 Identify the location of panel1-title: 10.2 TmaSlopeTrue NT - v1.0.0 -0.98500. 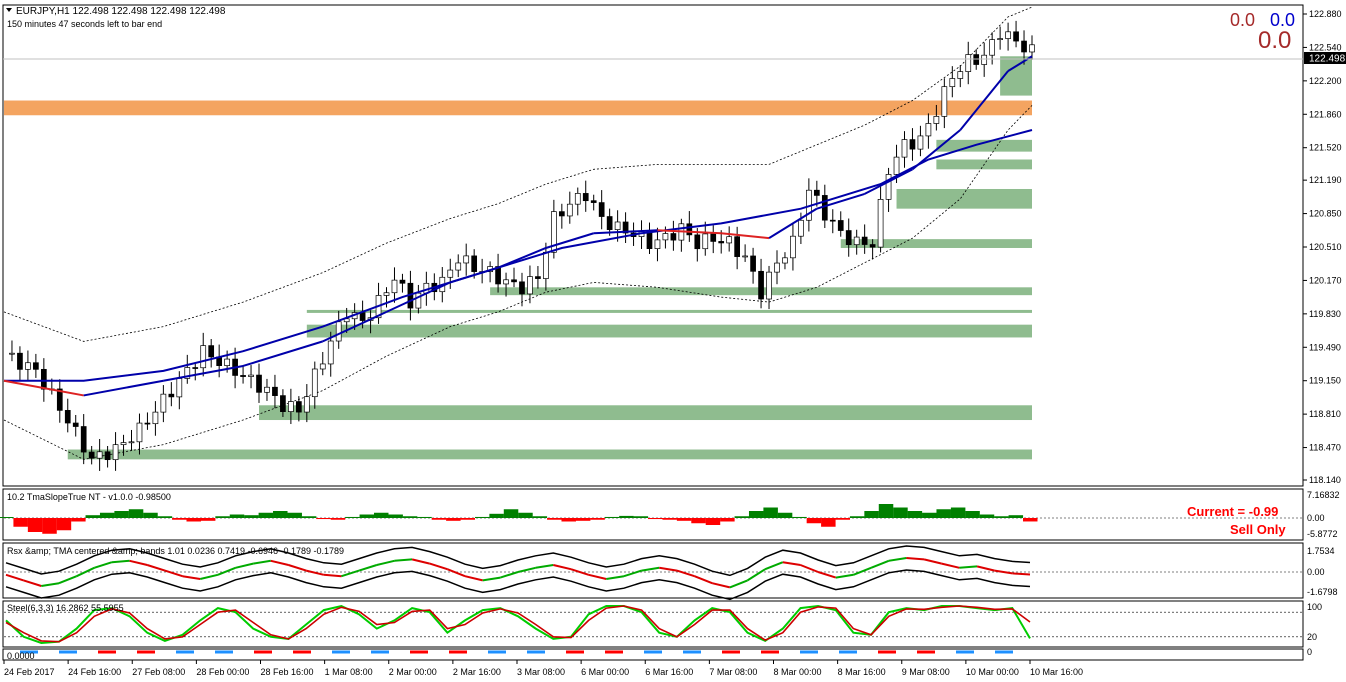
(89, 497).